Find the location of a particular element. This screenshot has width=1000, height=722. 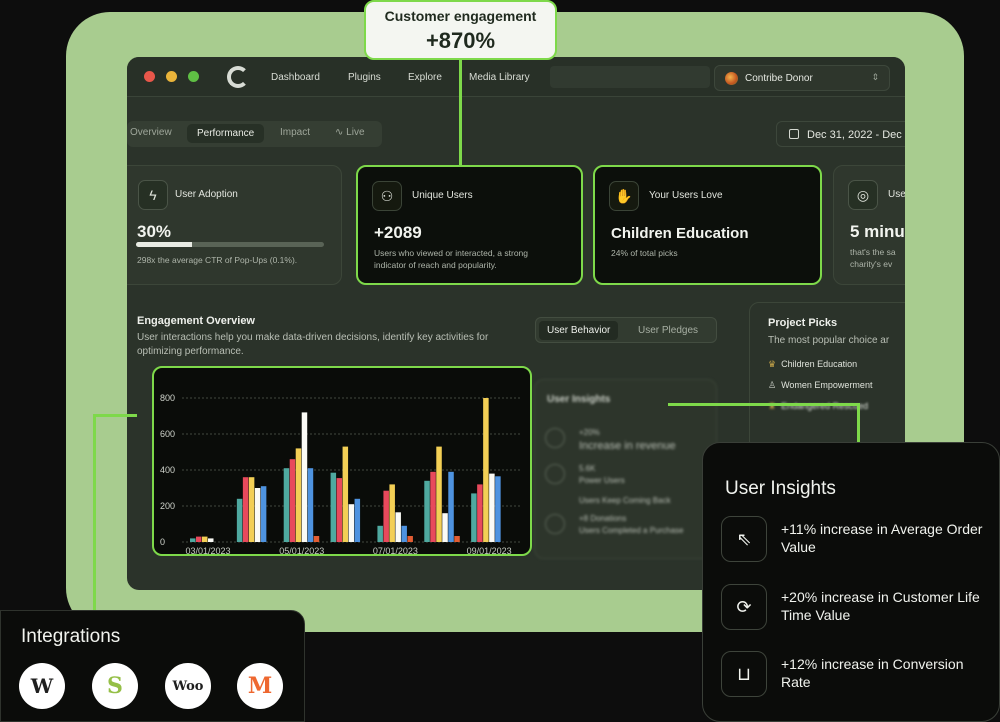

woocommerce-icon: Woo is located at coordinates (188, 686).